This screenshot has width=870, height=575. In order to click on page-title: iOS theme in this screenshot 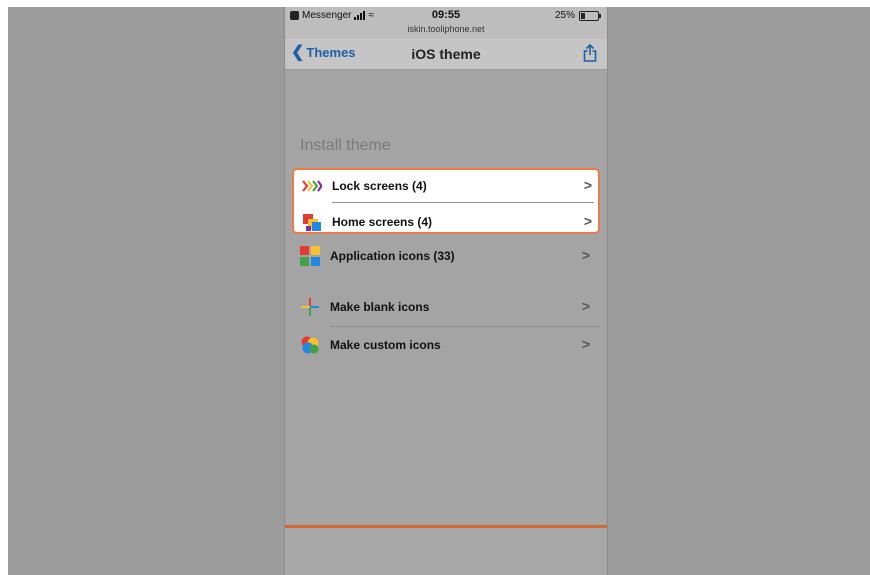, I will do `click(446, 54)`.